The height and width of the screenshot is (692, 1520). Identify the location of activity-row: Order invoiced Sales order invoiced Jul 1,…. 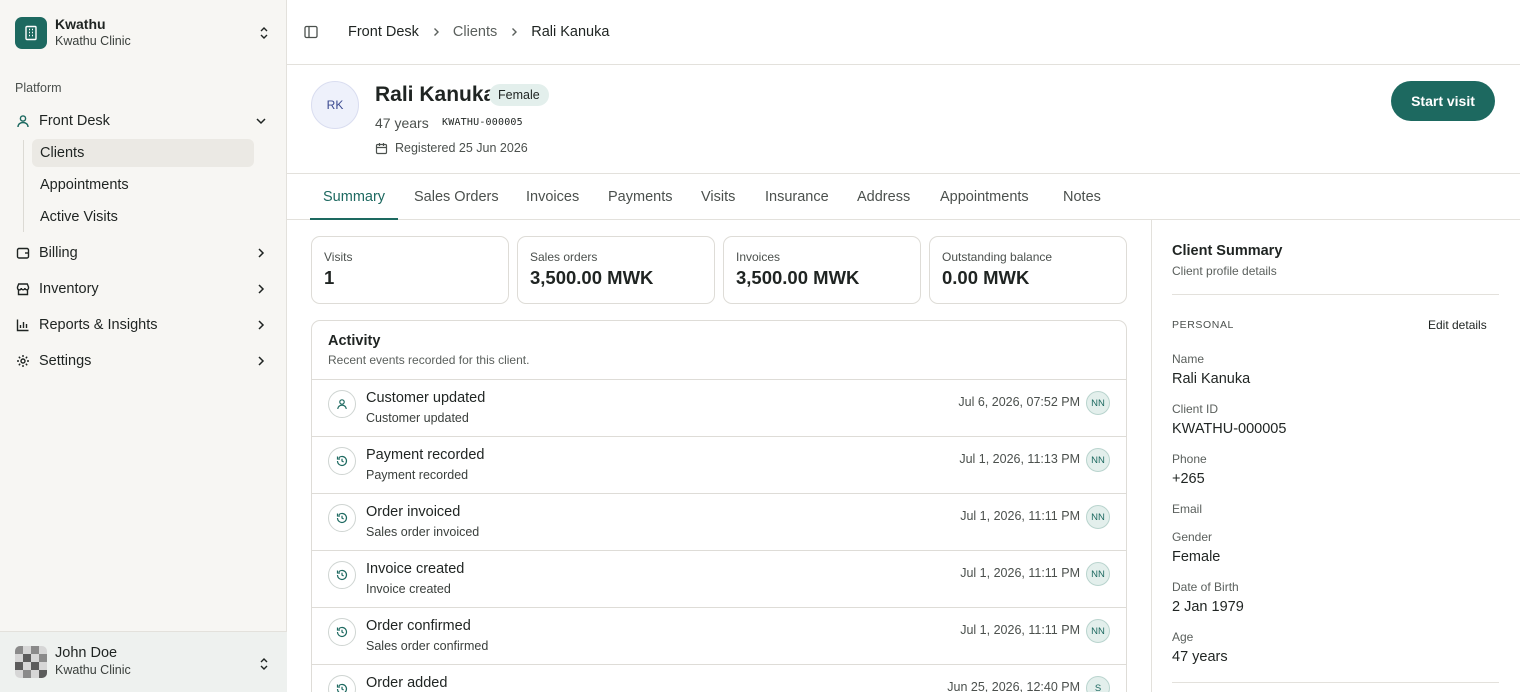
(719, 522).